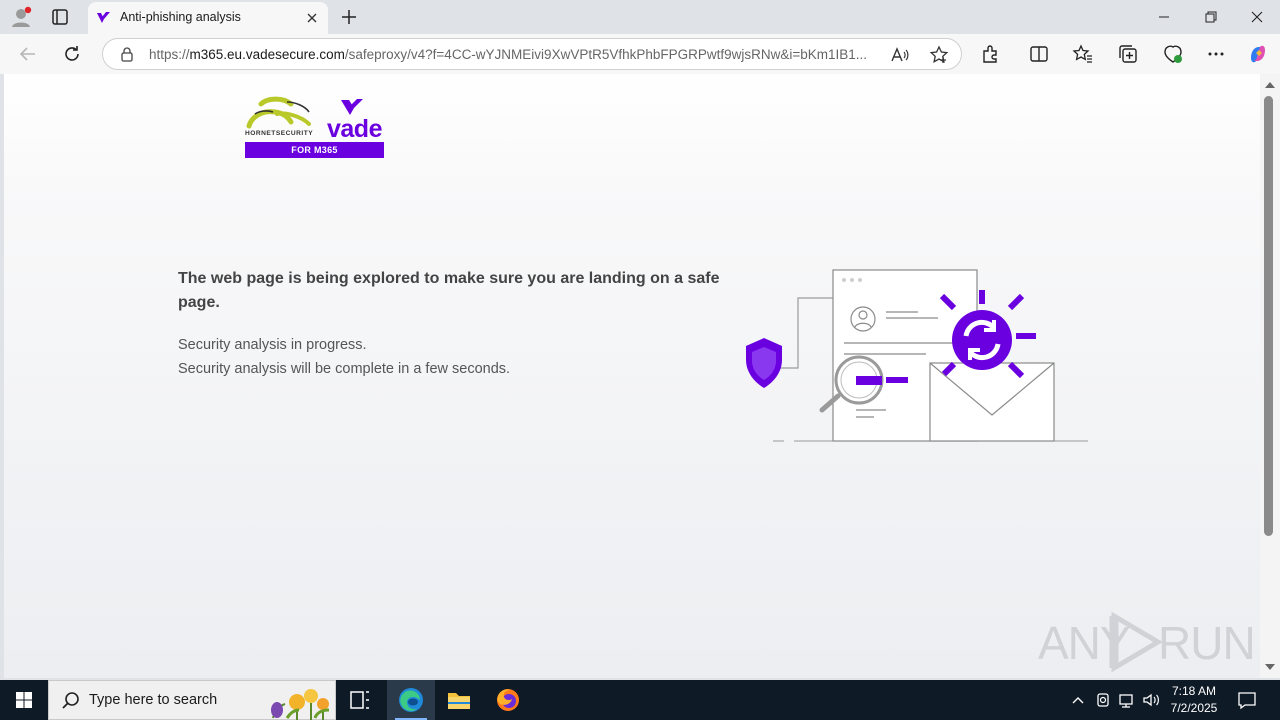 This screenshot has height=720, width=1280. Describe the element at coordinates (991, 54) in the screenshot. I see `extensions-icon` at that location.